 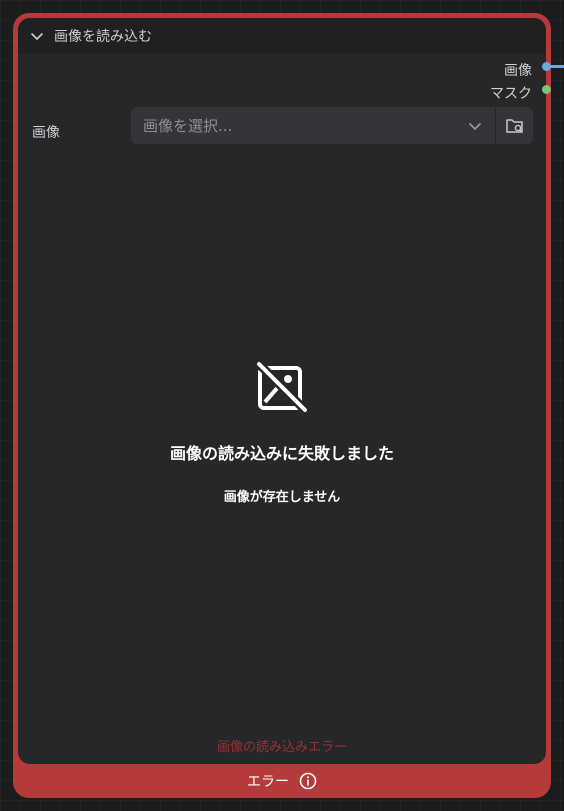 I want to click on load-error-text: 画像の読み込みエラー, so click(x=281, y=747).